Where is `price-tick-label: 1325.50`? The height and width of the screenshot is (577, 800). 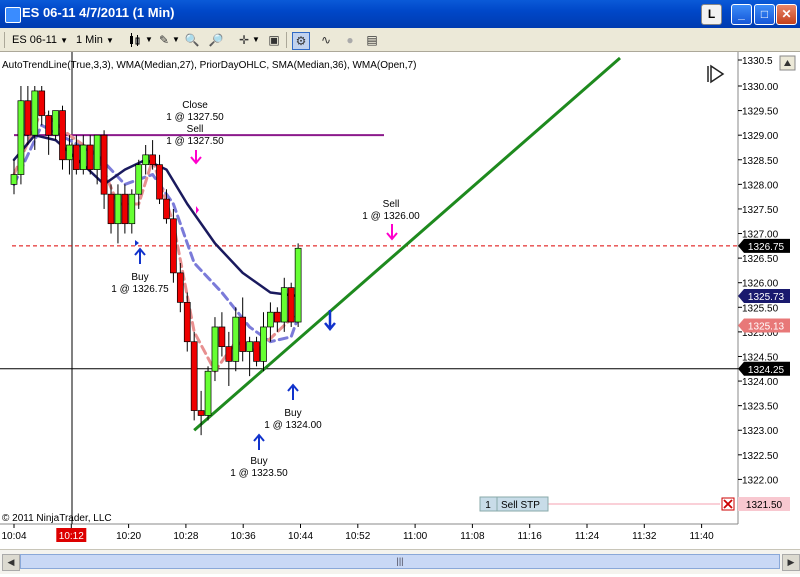 price-tick-label: 1325.50 is located at coordinates (760, 308).